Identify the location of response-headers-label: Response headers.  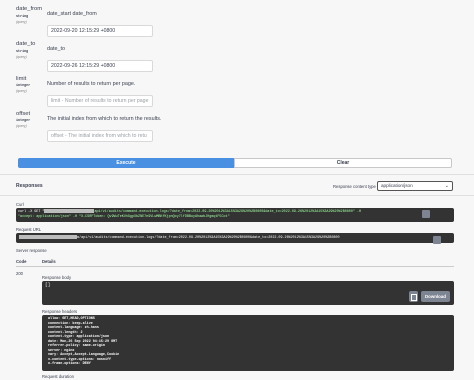
(60, 311).